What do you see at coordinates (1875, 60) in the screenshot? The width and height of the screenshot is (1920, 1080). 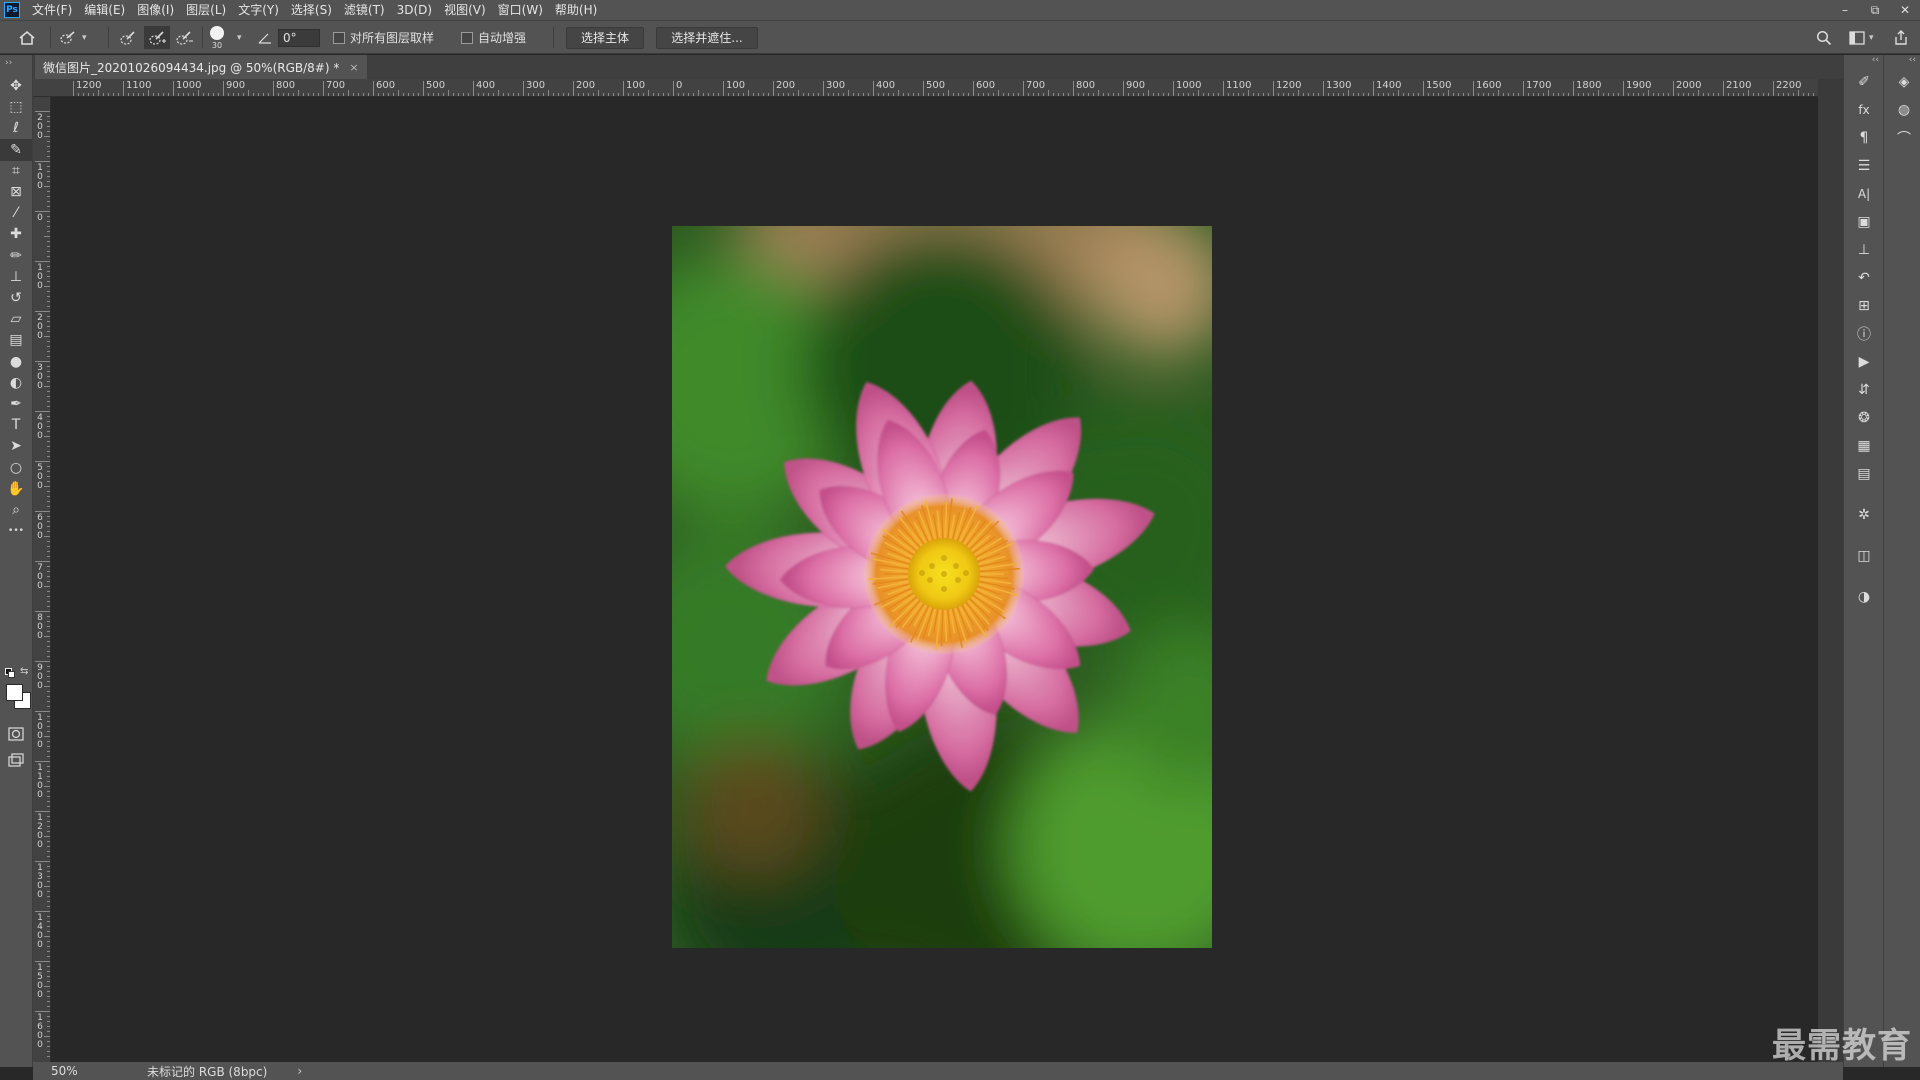 I see `expand-panels-icon: ‹‹` at bounding box center [1875, 60].